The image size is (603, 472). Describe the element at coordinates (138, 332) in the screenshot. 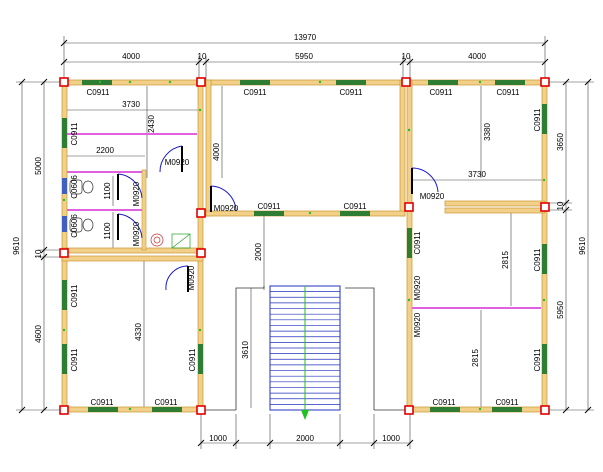

I see `dim-4330: 4330` at that location.